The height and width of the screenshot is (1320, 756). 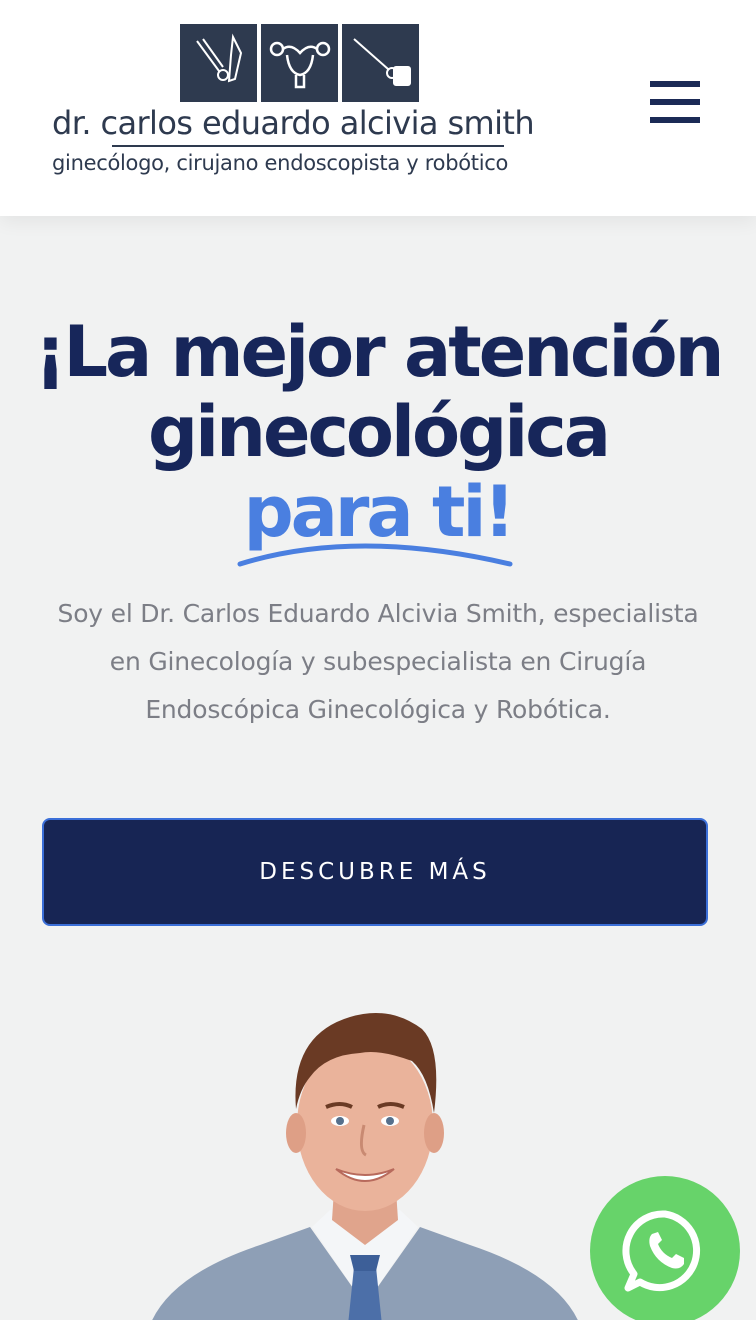 What do you see at coordinates (661, 1251) in the screenshot?
I see `whatsapp-icon` at bounding box center [661, 1251].